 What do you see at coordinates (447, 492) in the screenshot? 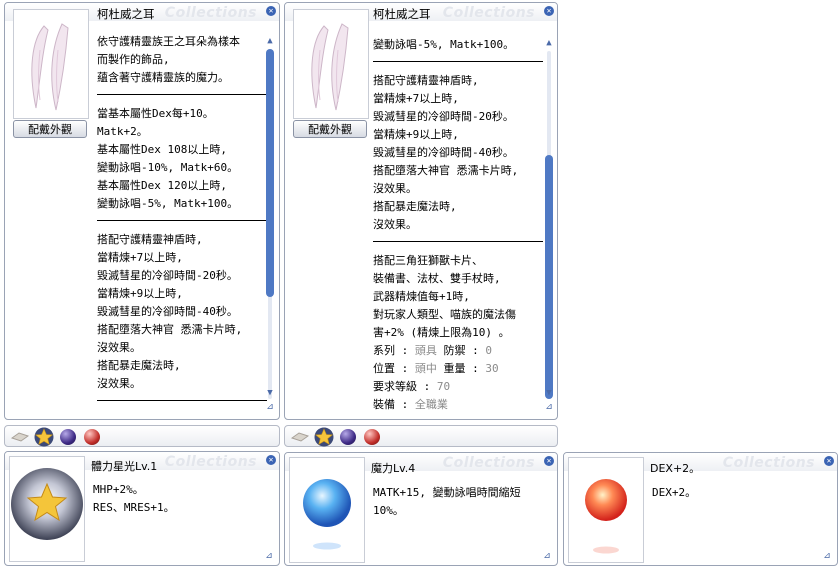
I see `desc-line: MATK+15, 變動詠唱時間縮短` at bounding box center [447, 492].